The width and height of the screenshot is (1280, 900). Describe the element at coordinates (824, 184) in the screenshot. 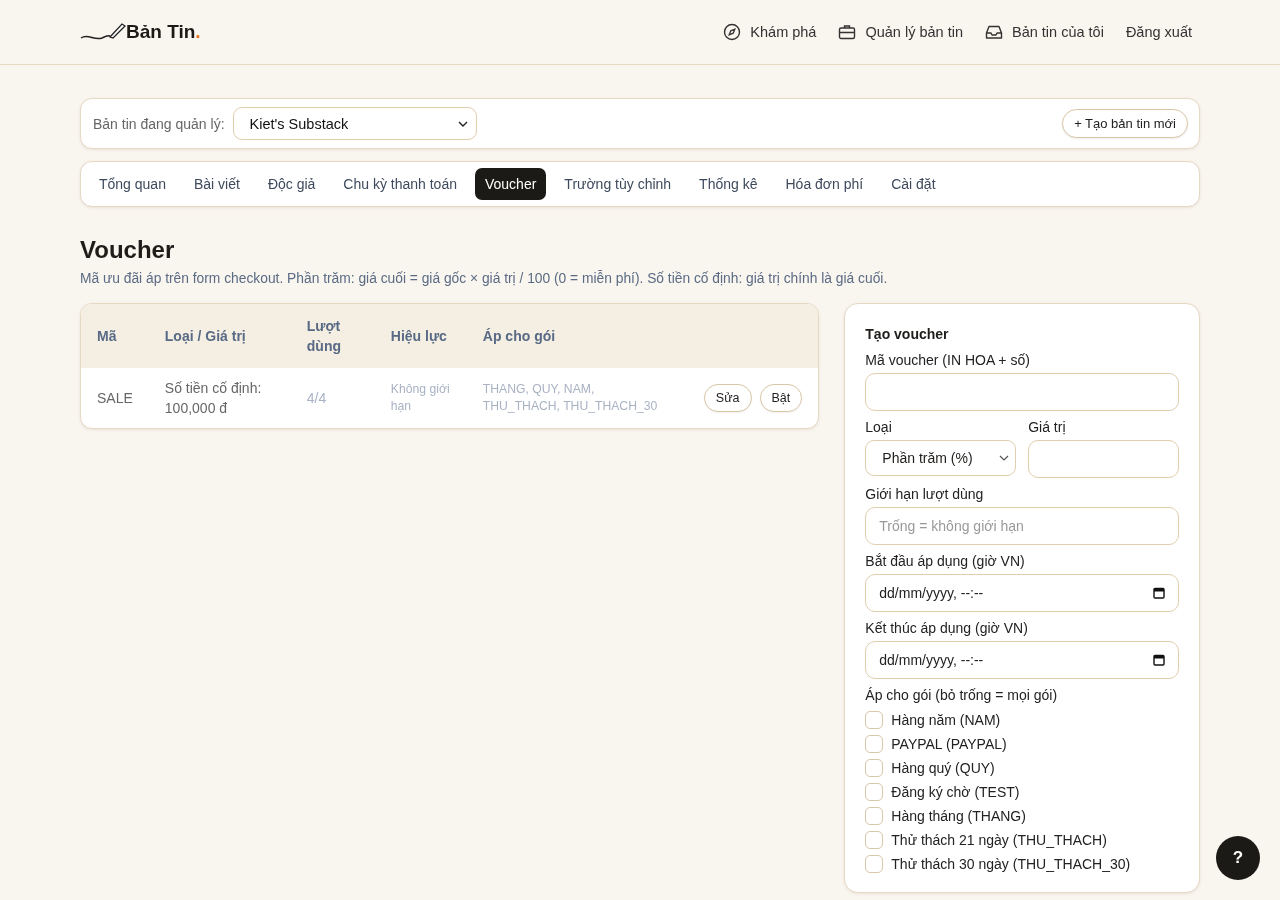

I see `tab: Hóa đơn phí` at that location.